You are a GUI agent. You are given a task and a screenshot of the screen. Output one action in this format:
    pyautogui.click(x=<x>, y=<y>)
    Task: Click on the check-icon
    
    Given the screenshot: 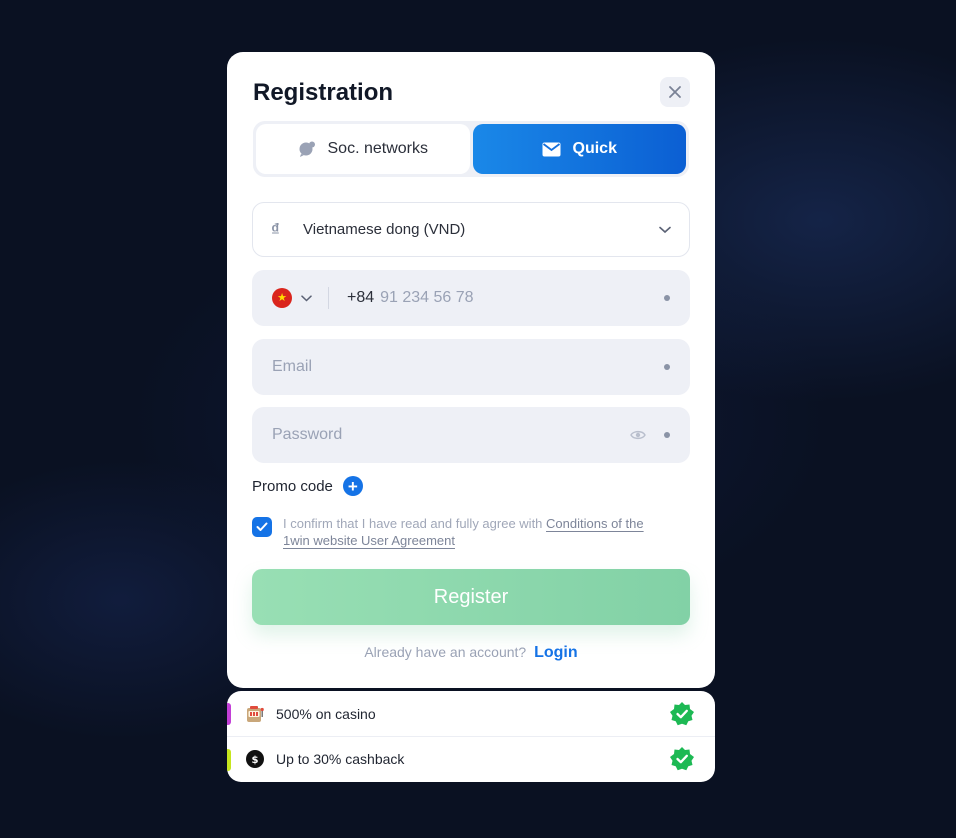 What is the action you would take?
    pyautogui.click(x=262, y=526)
    